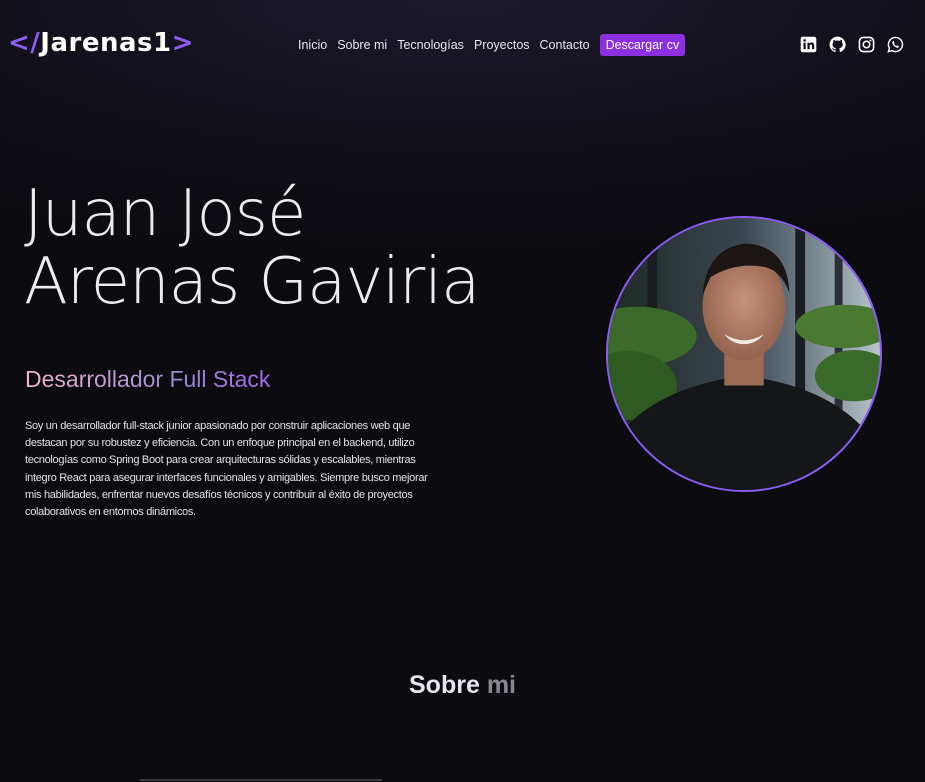  I want to click on profile-photo, so click(744, 354).